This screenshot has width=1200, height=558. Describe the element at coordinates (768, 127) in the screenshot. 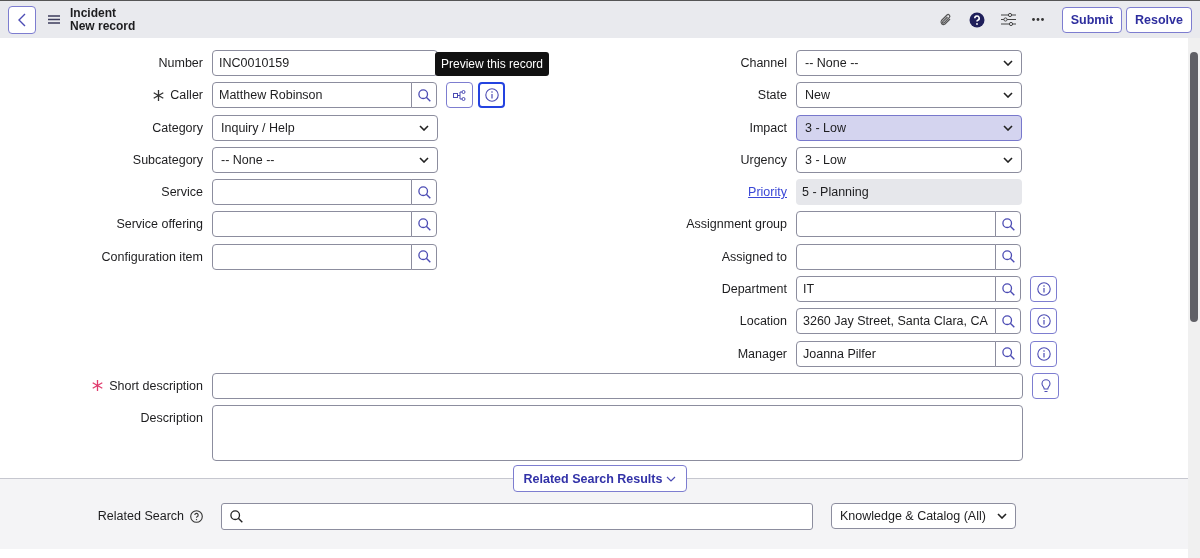

I see `field-label: Impact` at that location.